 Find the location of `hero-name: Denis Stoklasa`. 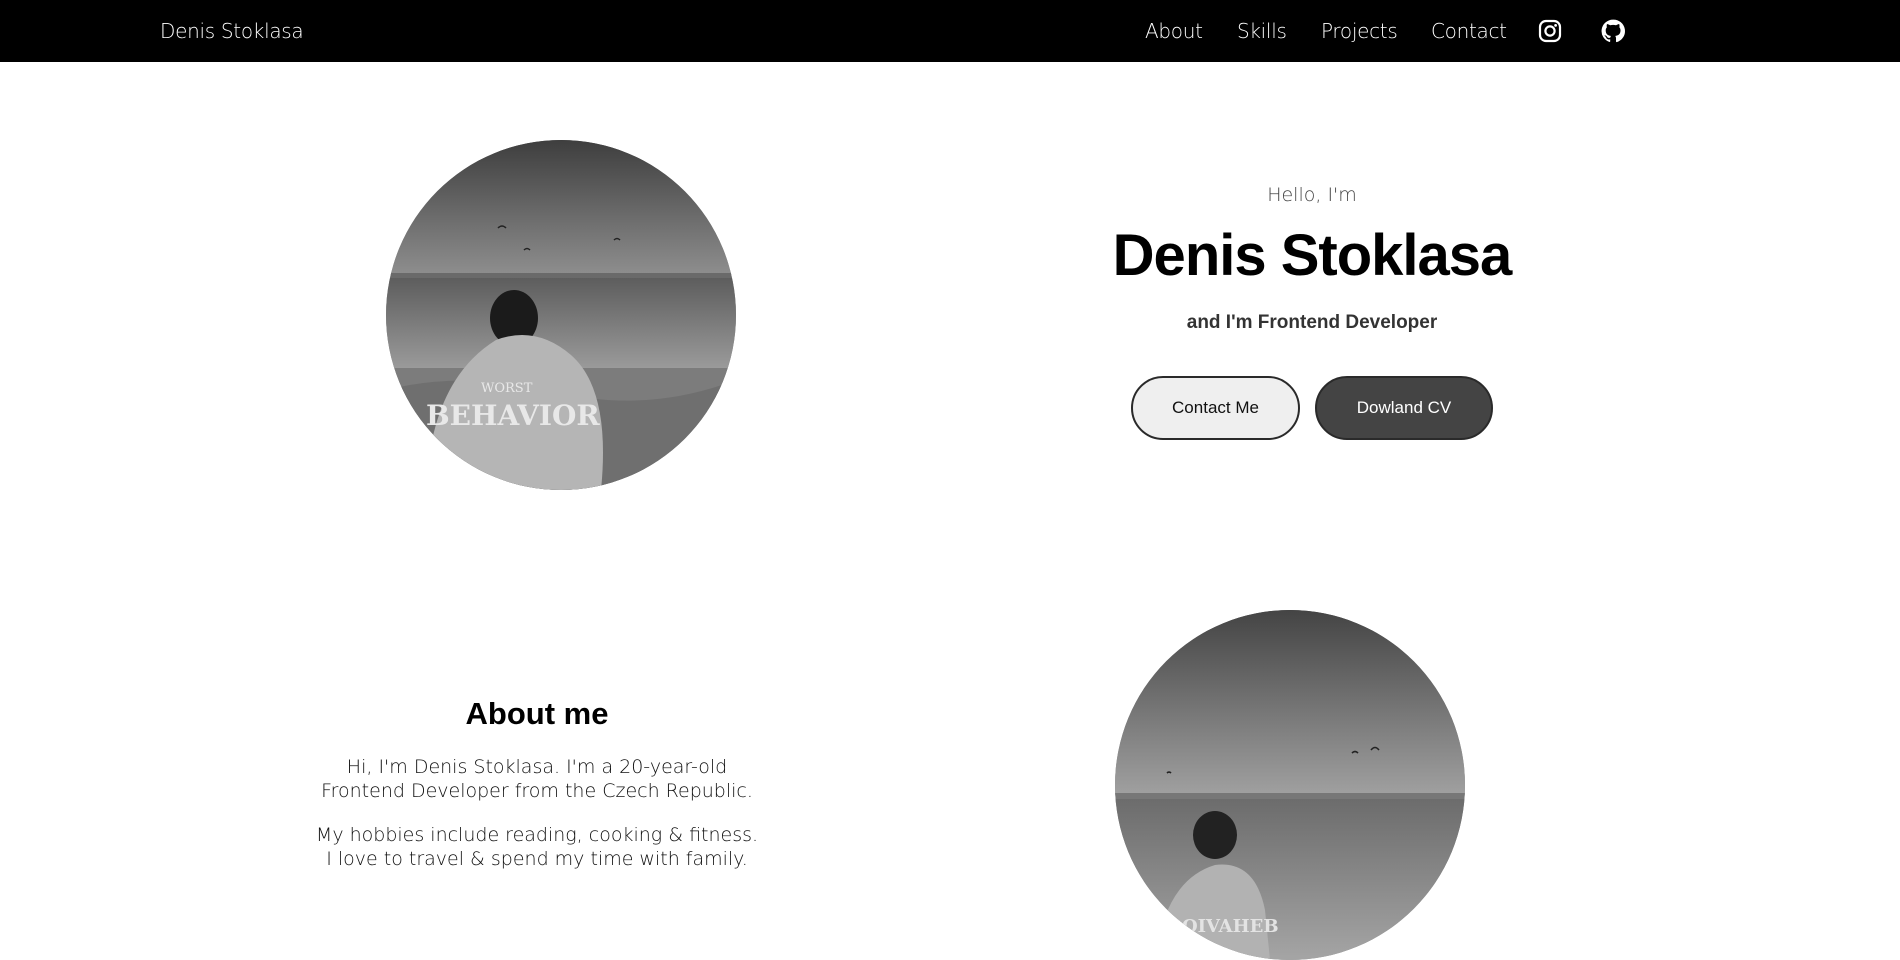

hero-name: Denis Stoklasa is located at coordinates (1312, 255).